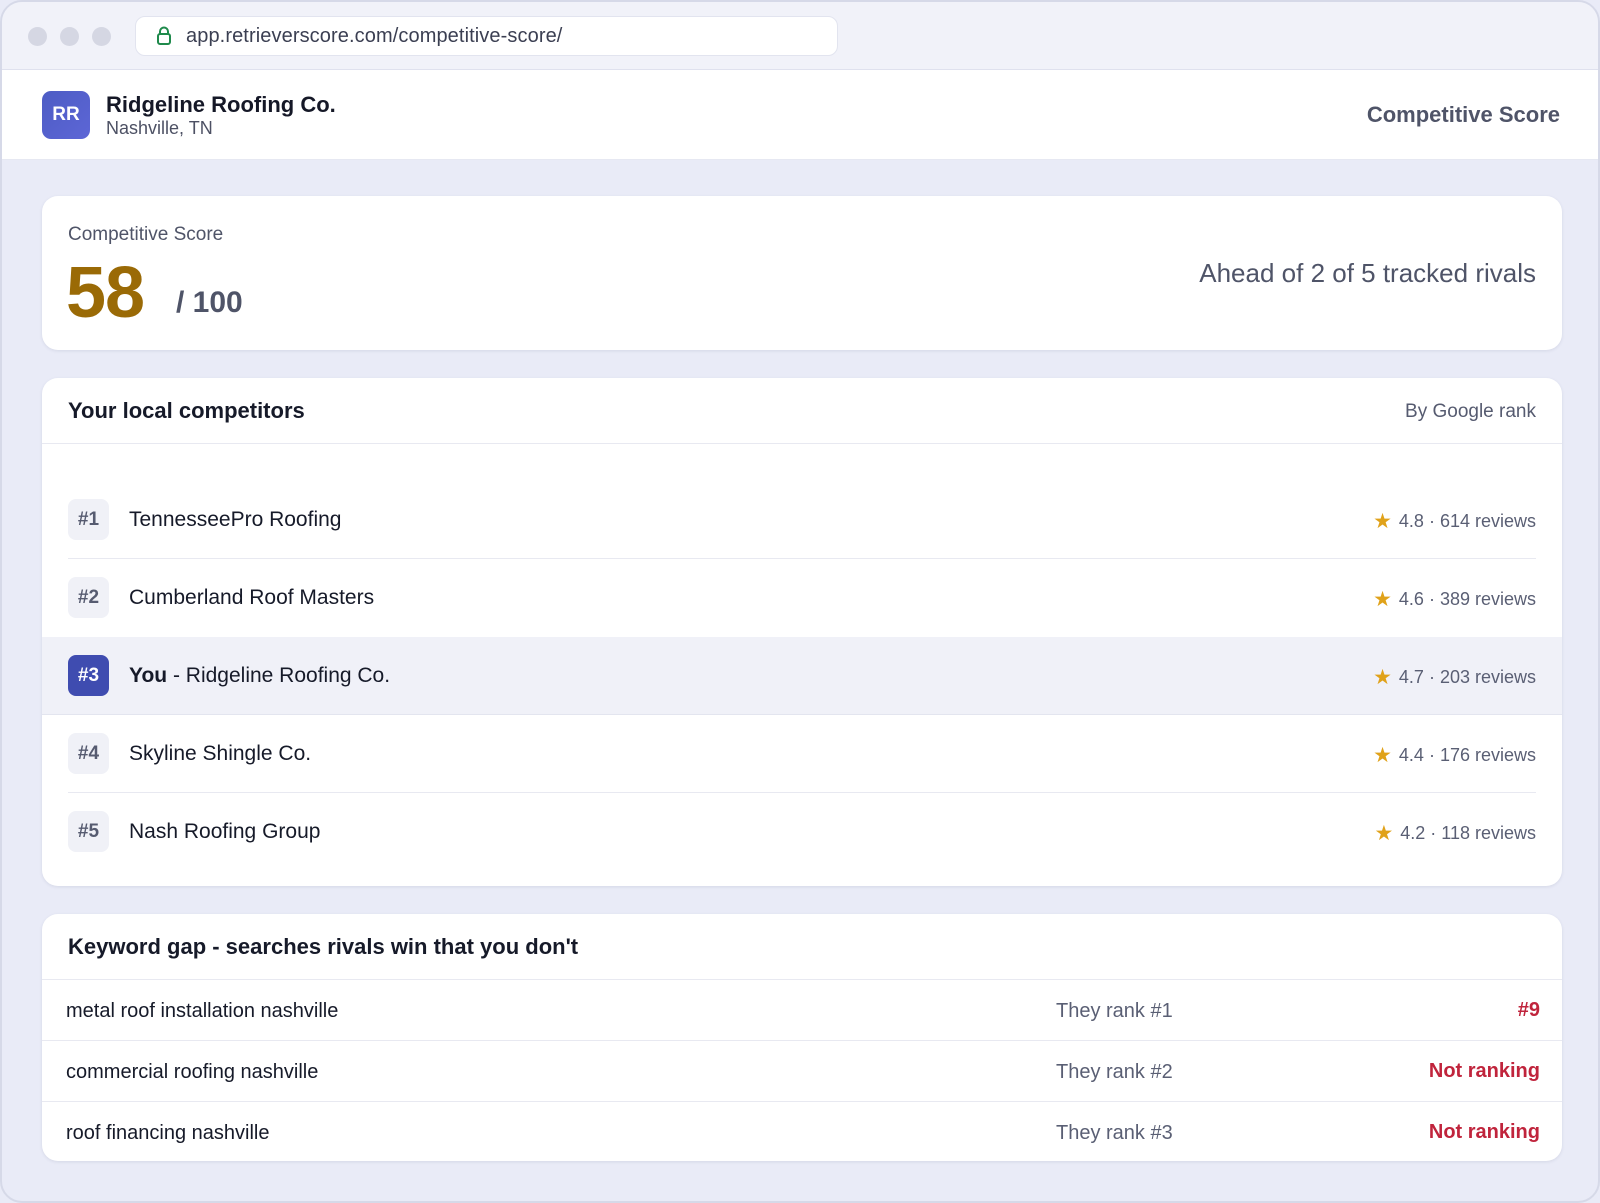  Describe the element at coordinates (159, 128) in the screenshot. I see `business-location: Nashville, TN` at that location.